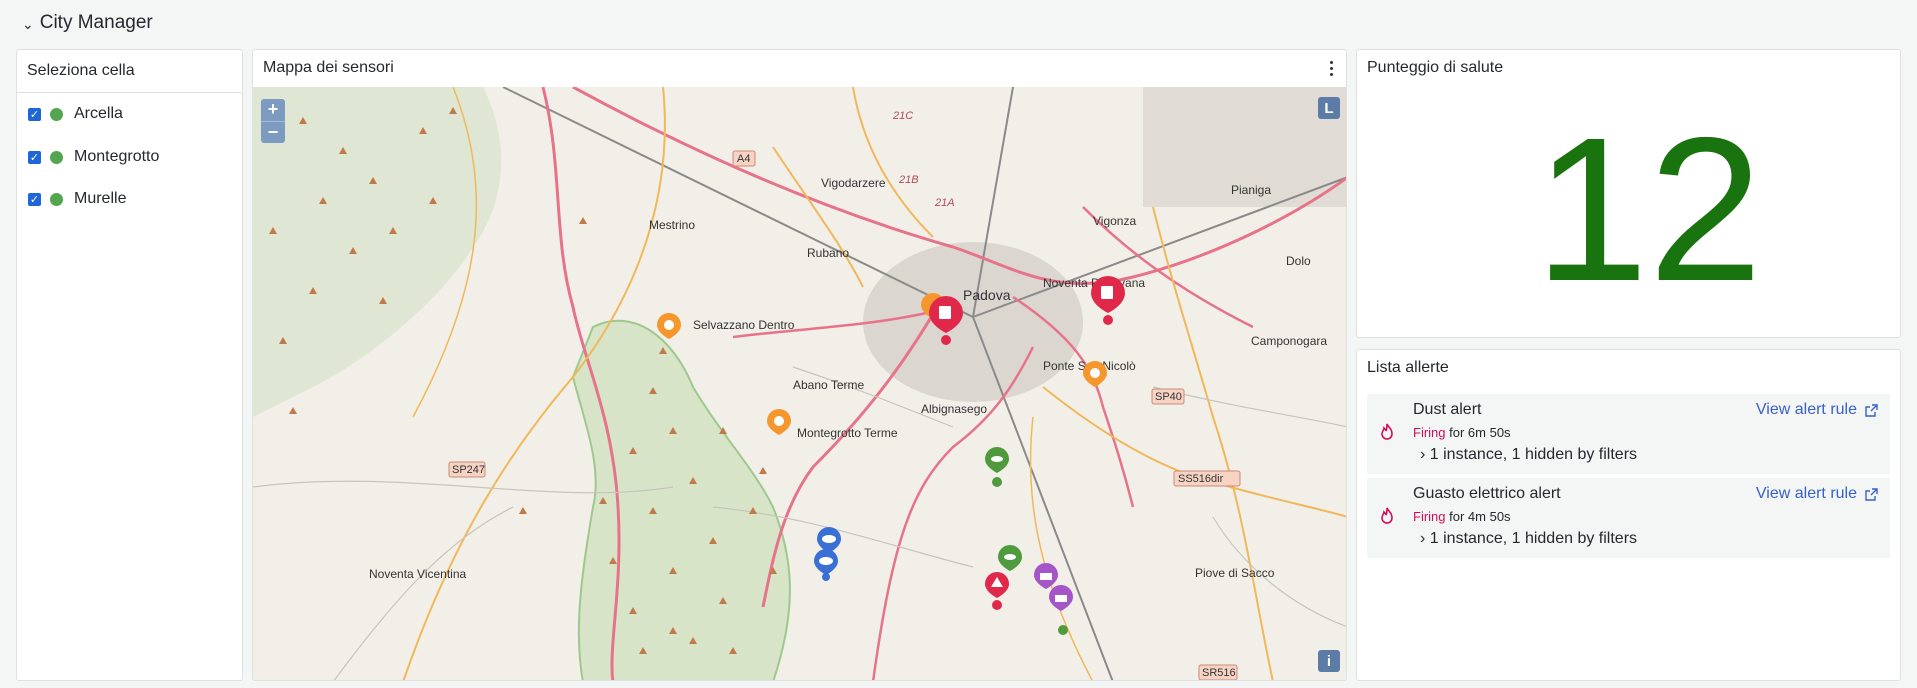 The image size is (1917, 688). Describe the element at coordinates (98, 113) in the screenshot. I see `cell-label: Arcella` at that location.